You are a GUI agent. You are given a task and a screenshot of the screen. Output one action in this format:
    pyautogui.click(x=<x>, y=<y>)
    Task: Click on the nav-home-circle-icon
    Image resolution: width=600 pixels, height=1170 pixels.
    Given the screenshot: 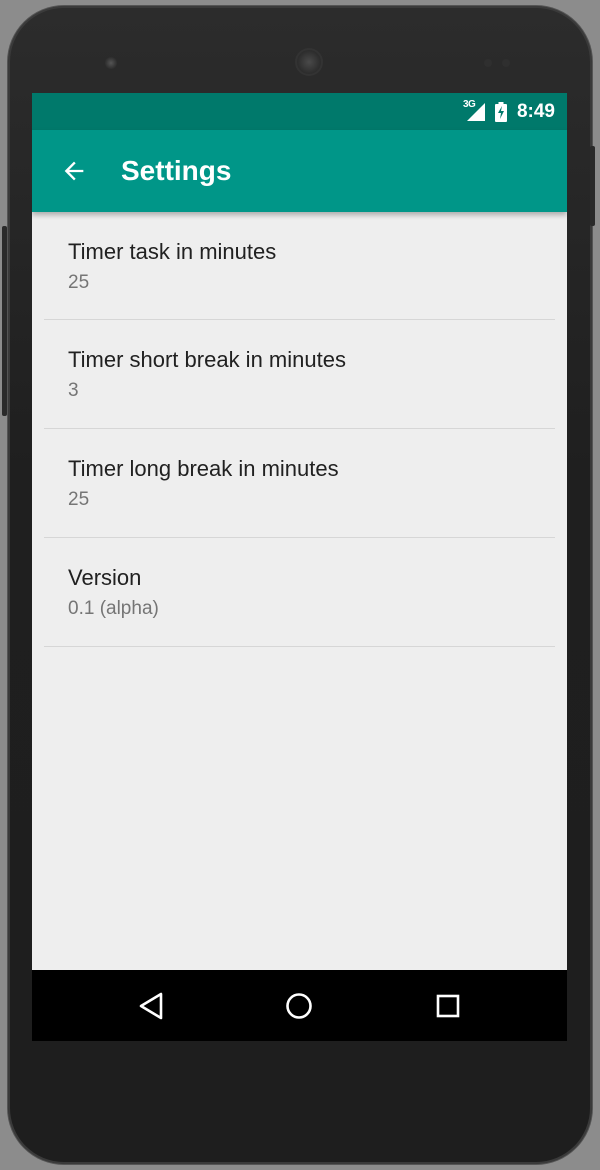 What is the action you would take?
    pyautogui.click(x=299, y=1006)
    